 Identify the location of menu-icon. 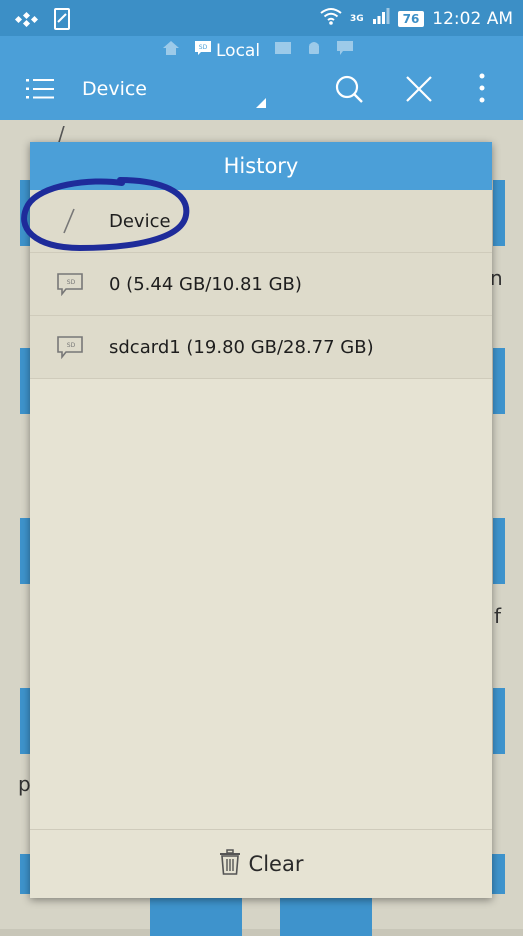
(40, 91).